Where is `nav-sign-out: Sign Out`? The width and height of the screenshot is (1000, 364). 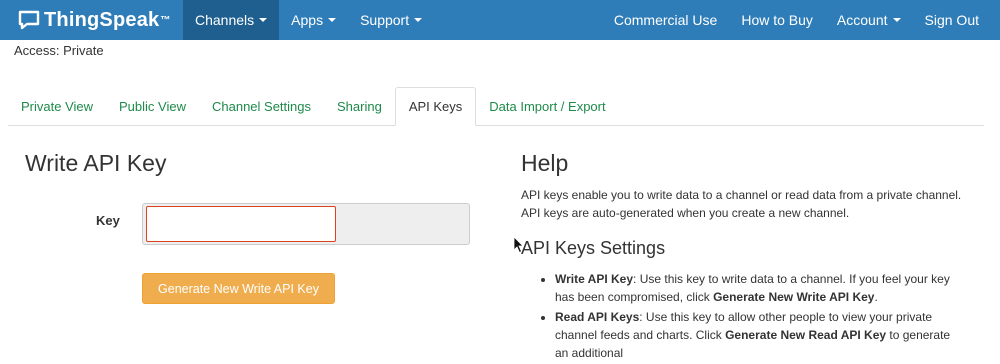 nav-sign-out: Sign Out is located at coordinates (952, 20).